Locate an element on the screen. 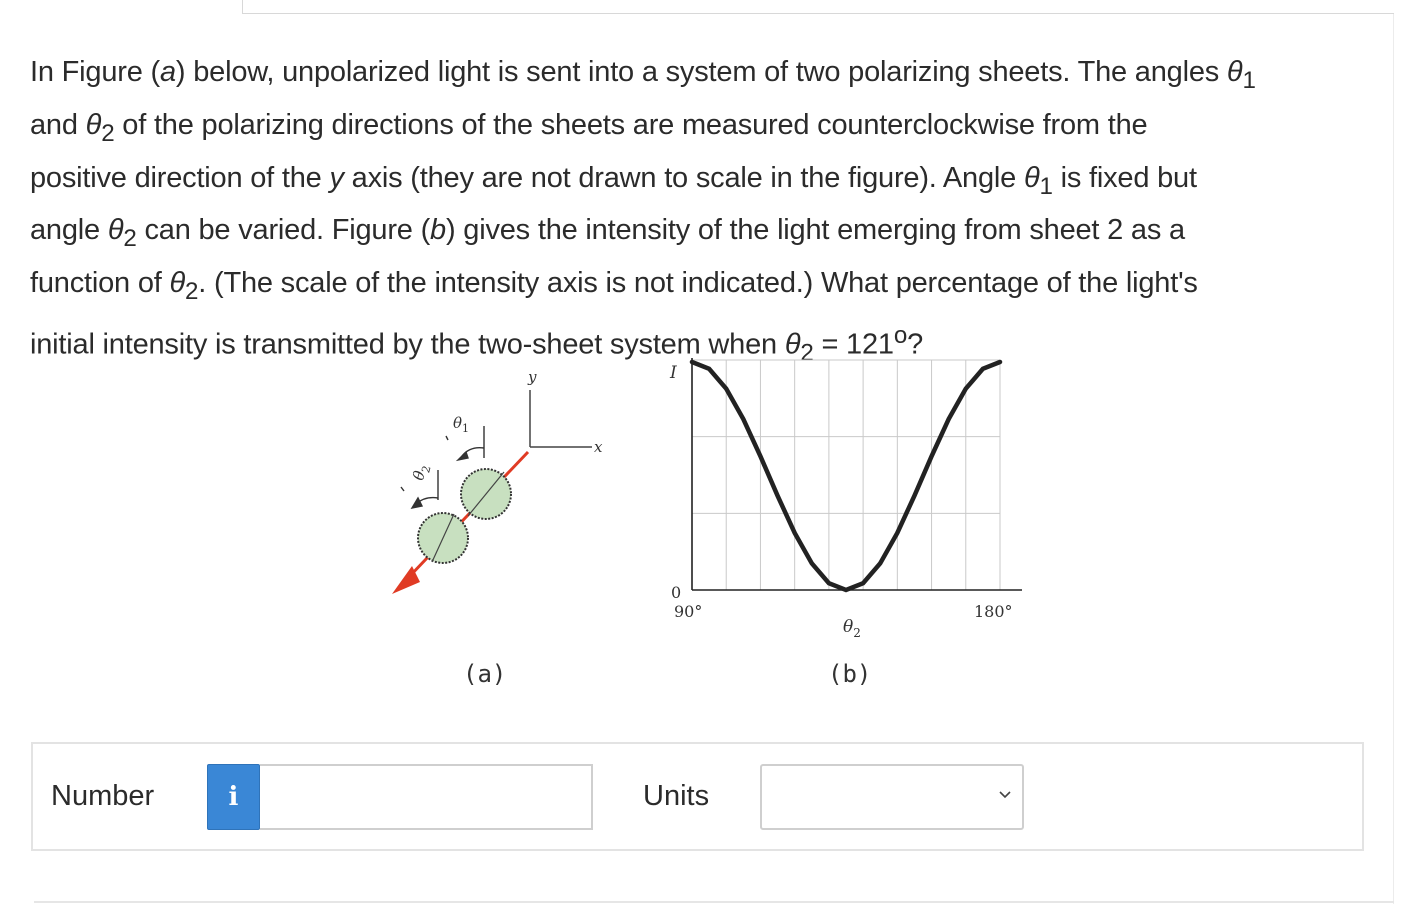 The image size is (1404, 904). chevron-down-icon is located at coordinates (1005, 795).